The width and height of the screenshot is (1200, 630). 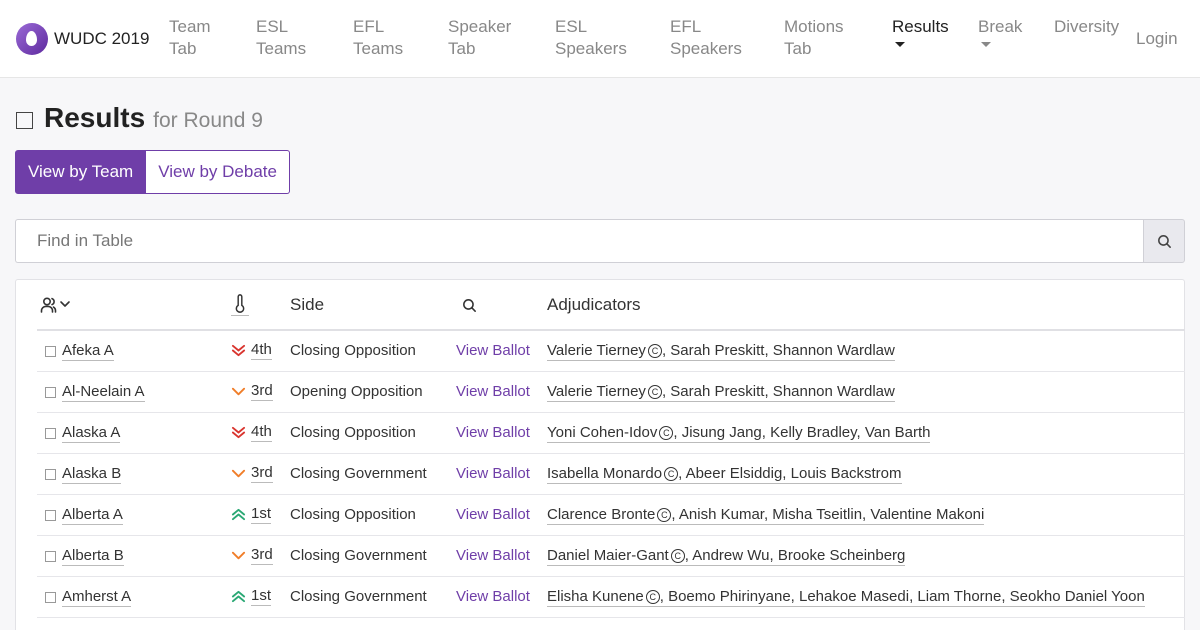 I want to click on side-column-header: Side, so click(x=373, y=305).